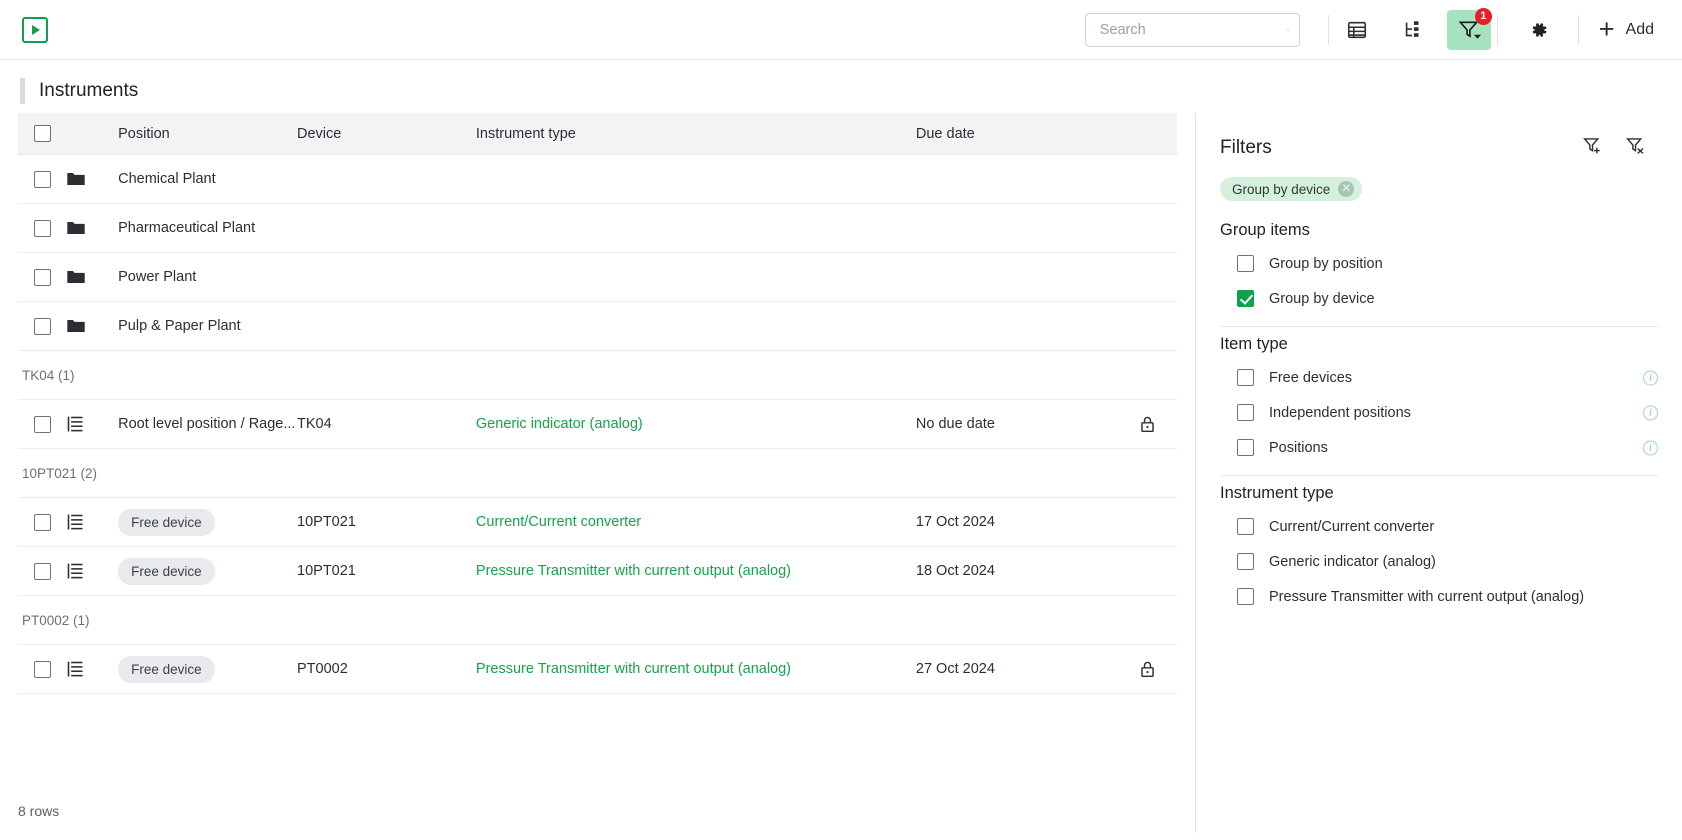 The height and width of the screenshot is (840, 1682). I want to click on page-title: Instruments, so click(89, 90).